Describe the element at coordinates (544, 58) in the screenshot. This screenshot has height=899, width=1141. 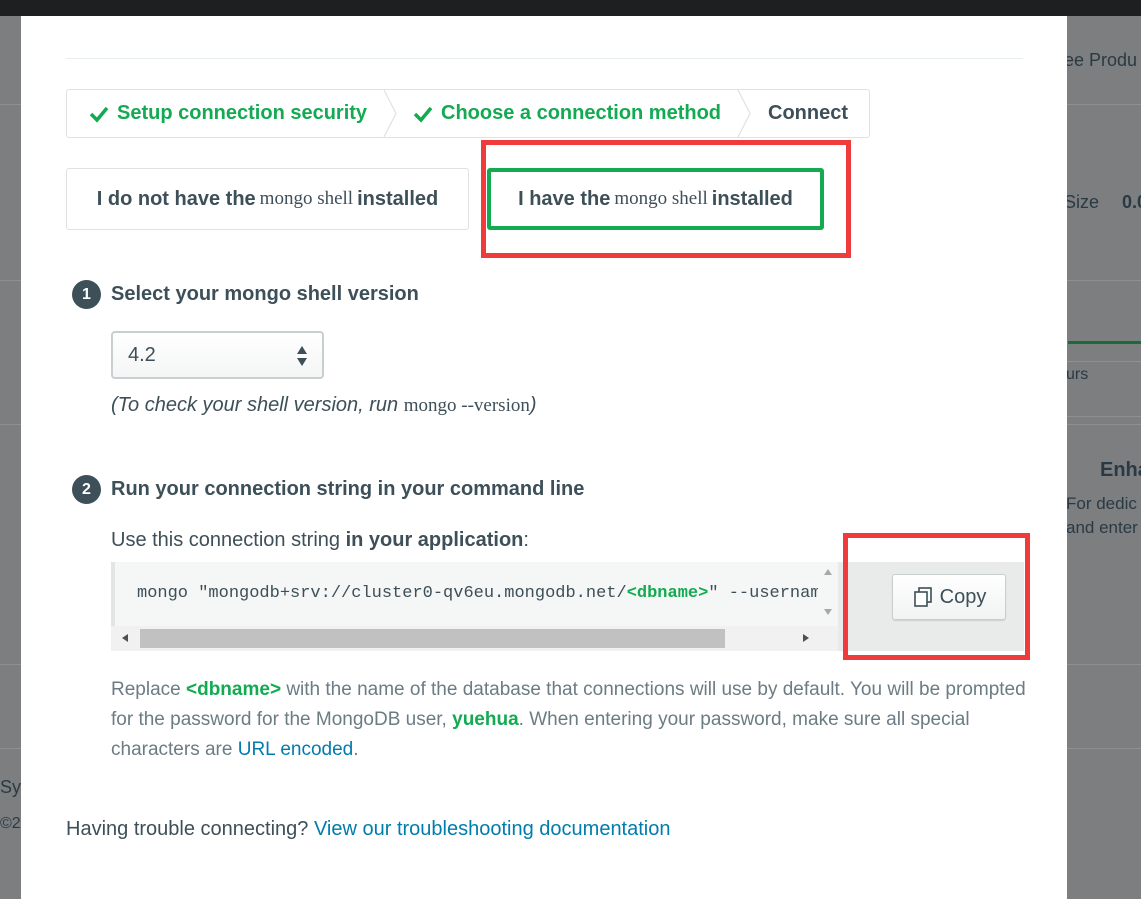
I see `modal-divider` at that location.